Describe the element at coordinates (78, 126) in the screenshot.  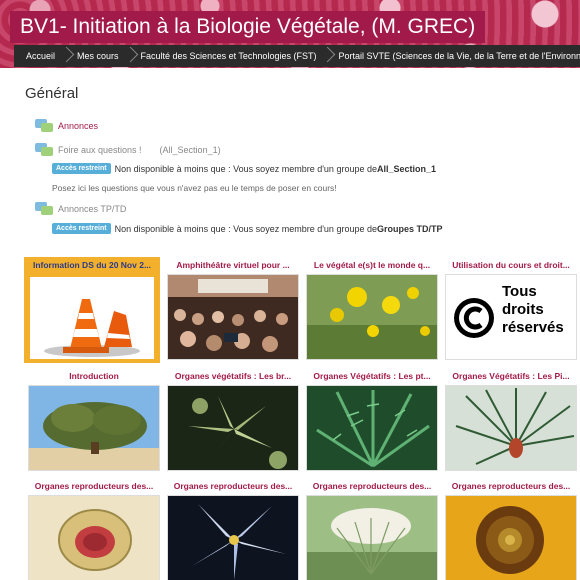
I see `activity-link-announcements: Annonces` at that location.